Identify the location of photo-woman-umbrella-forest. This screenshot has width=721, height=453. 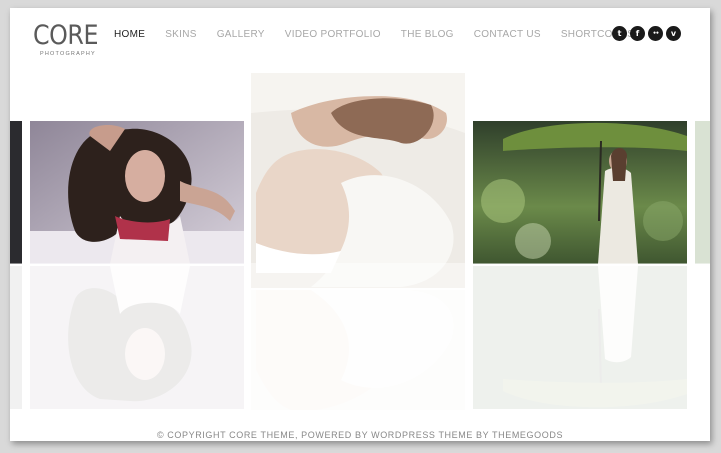
(580, 192).